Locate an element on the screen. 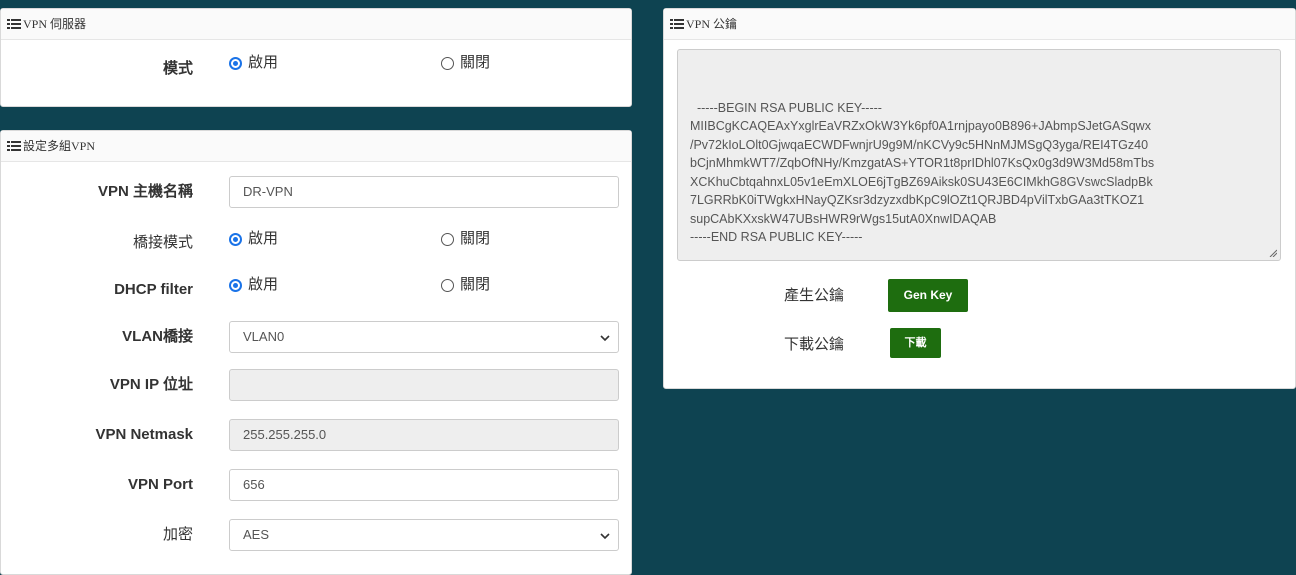 The image size is (1296, 575). encrypt-label-wrap: 加密 is located at coordinates (97, 535).